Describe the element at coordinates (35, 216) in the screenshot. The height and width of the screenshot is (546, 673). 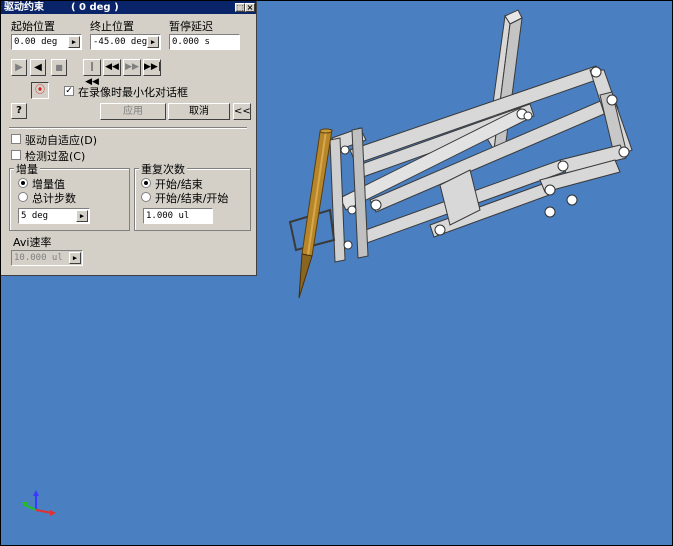
I see `increment-value: 5 deg` at that location.